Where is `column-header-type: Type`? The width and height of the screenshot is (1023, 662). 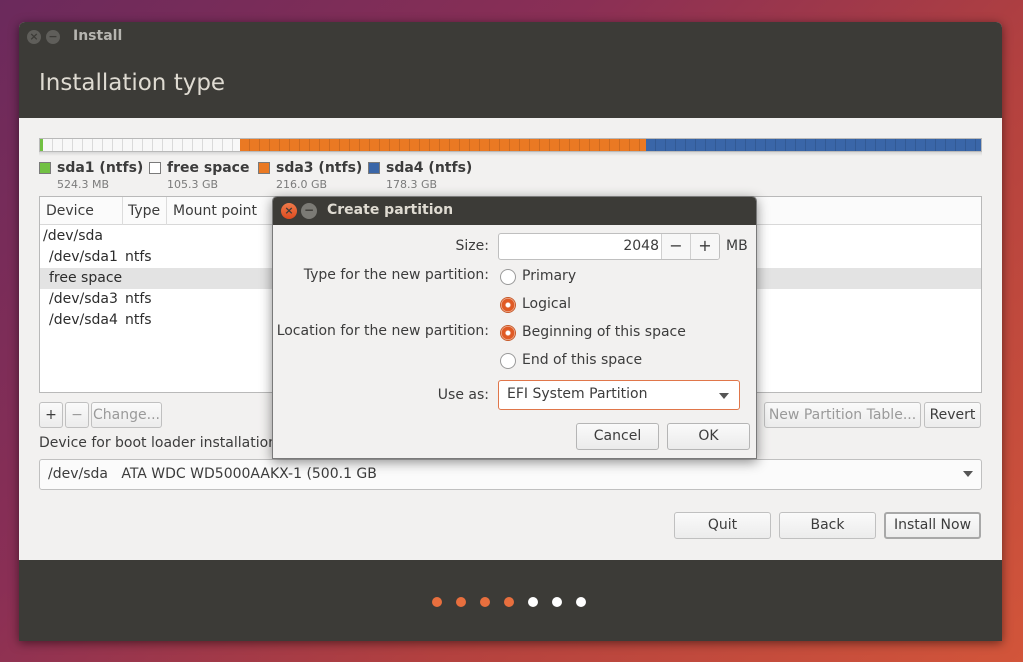
column-header-type: Type is located at coordinates (144, 211).